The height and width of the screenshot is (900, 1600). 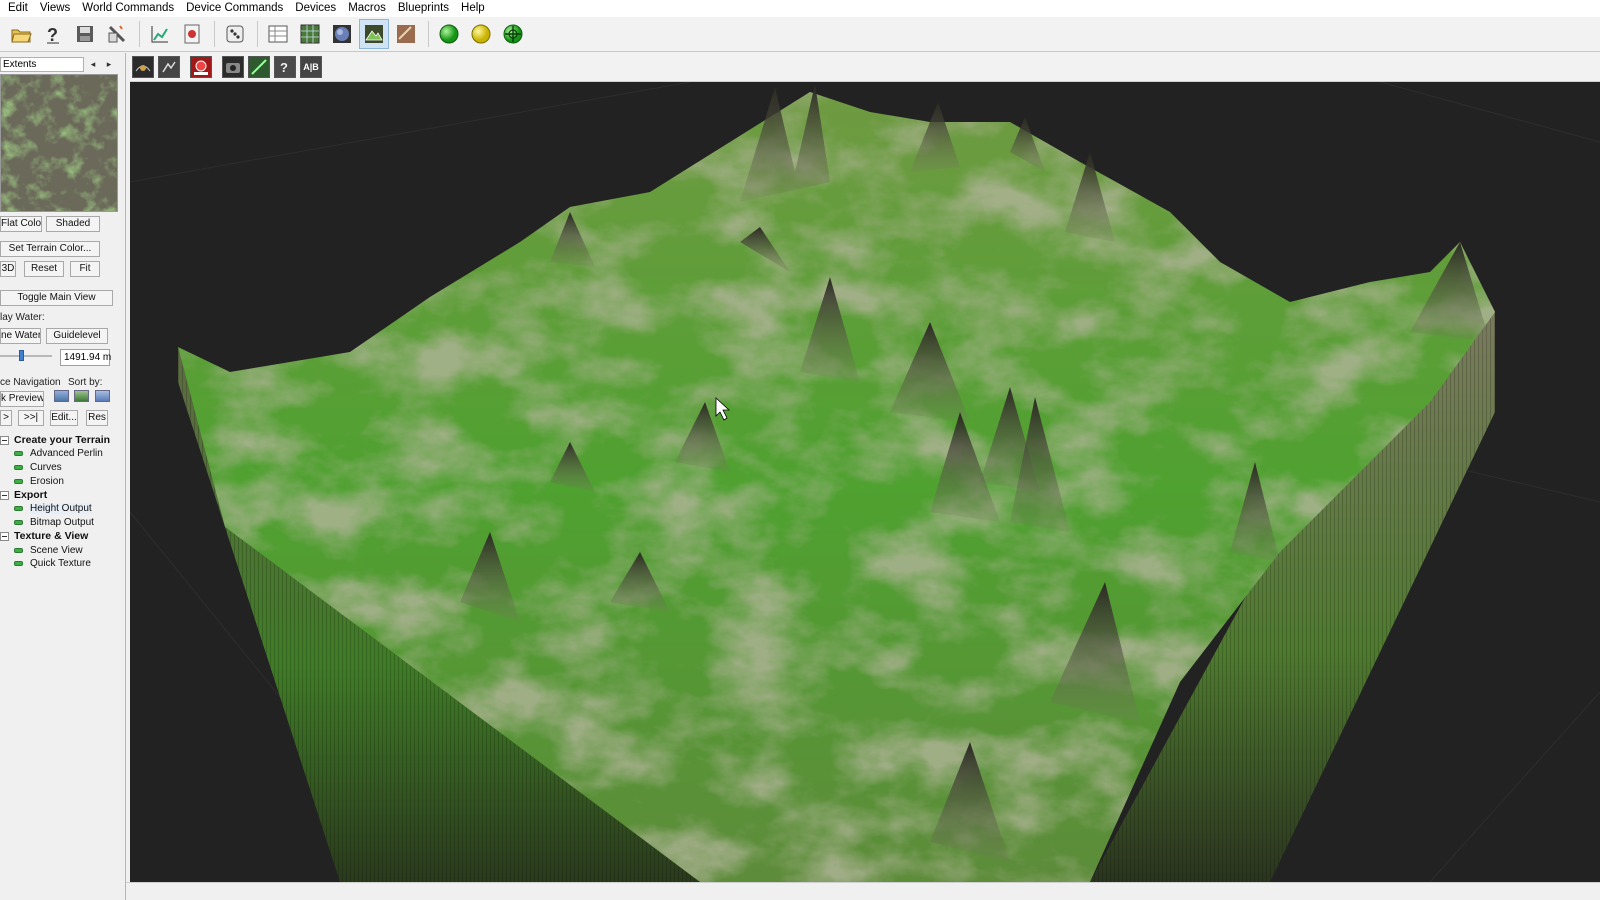 I want to click on toggle-main-view-button: Toggle Main View, so click(x=56, y=298).